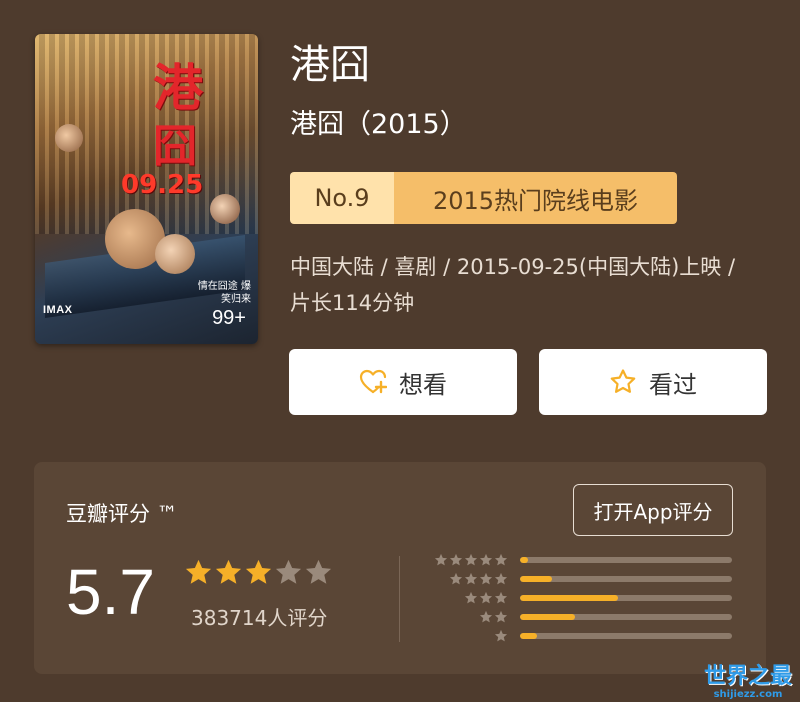  I want to click on movie-title: 港囧, so click(330, 65).